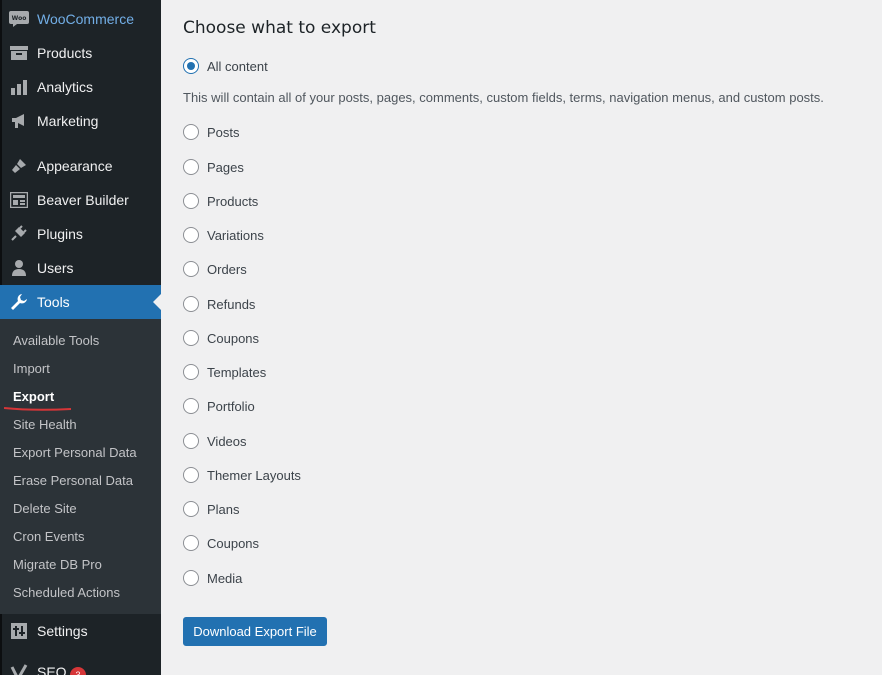 Image resolution: width=882 pixels, height=675 pixels. I want to click on menu-item-plugins: Plugins, so click(80, 234).